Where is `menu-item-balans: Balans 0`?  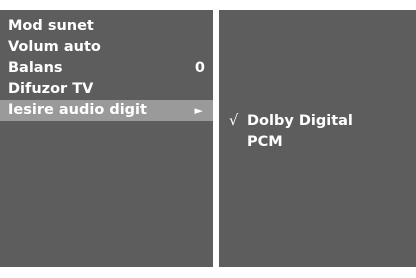
menu-item-balans: Balans 0 is located at coordinates (106, 68).